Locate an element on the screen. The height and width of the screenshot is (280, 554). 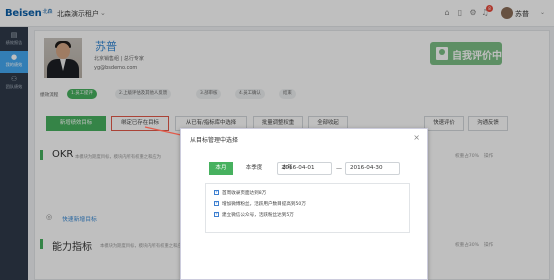
list-item: 增加微博粉丝，活跃用户数目提高到50万 is located at coordinates (260, 203).